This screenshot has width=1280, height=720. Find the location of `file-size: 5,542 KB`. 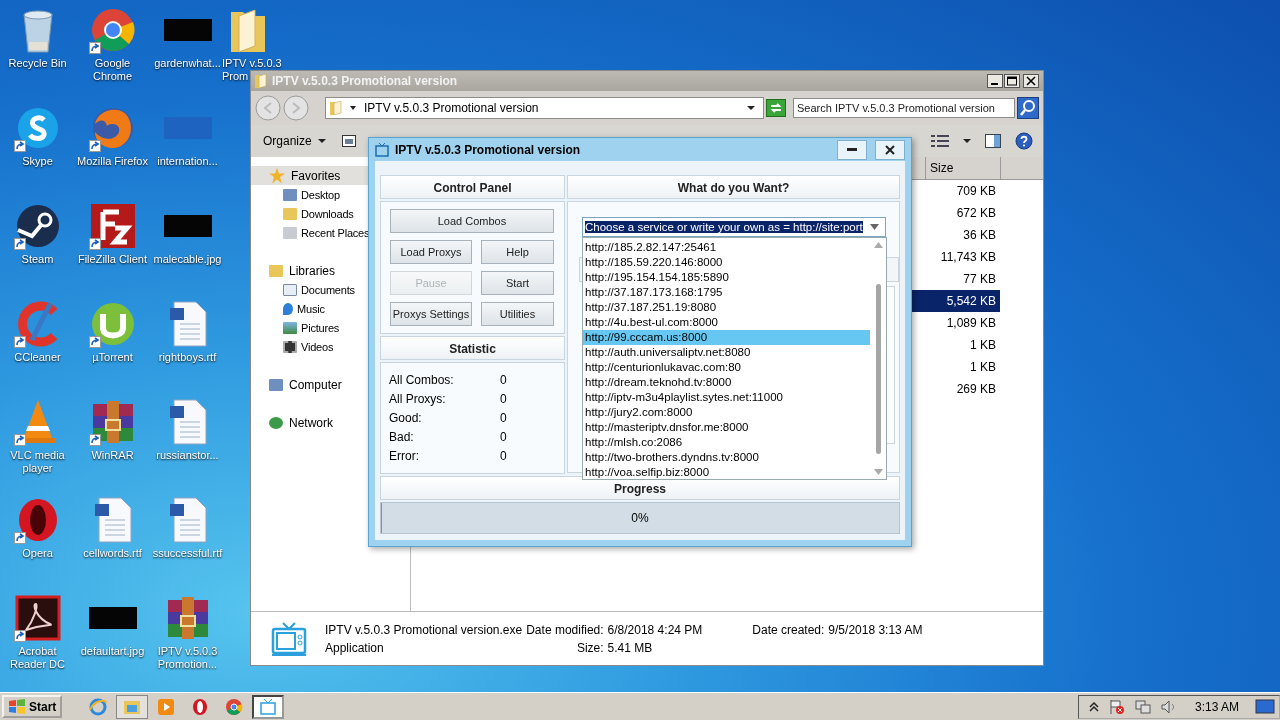

file-size: 5,542 KB is located at coordinates (971, 301).